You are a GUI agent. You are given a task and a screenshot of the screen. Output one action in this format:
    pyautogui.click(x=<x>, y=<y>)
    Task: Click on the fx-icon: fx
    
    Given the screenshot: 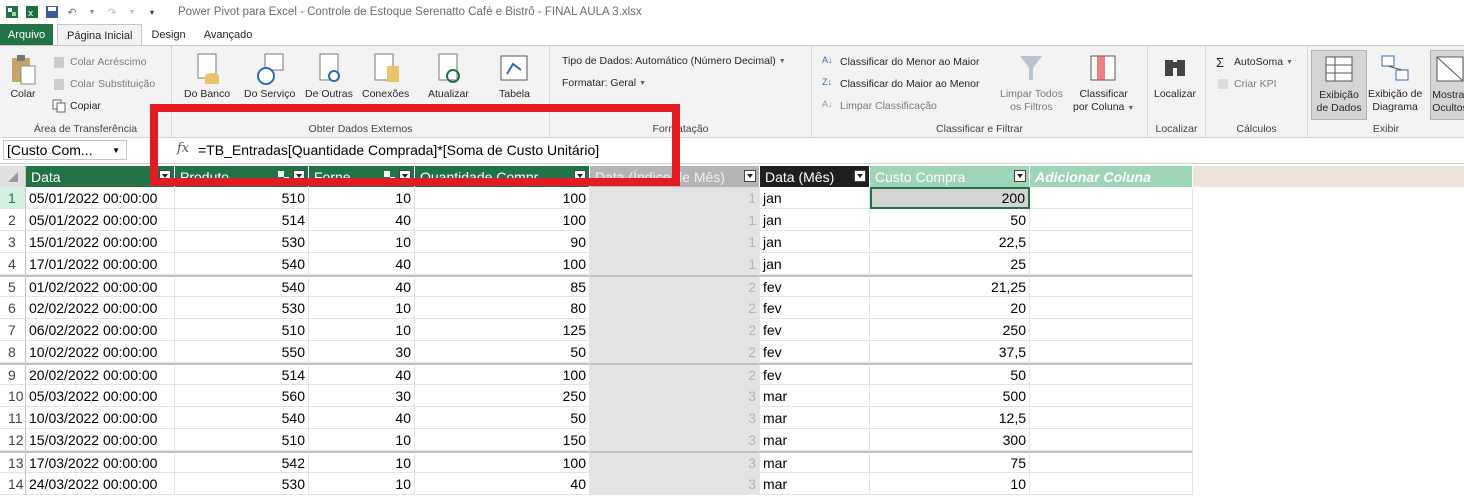 What is the action you would take?
    pyautogui.click(x=183, y=148)
    